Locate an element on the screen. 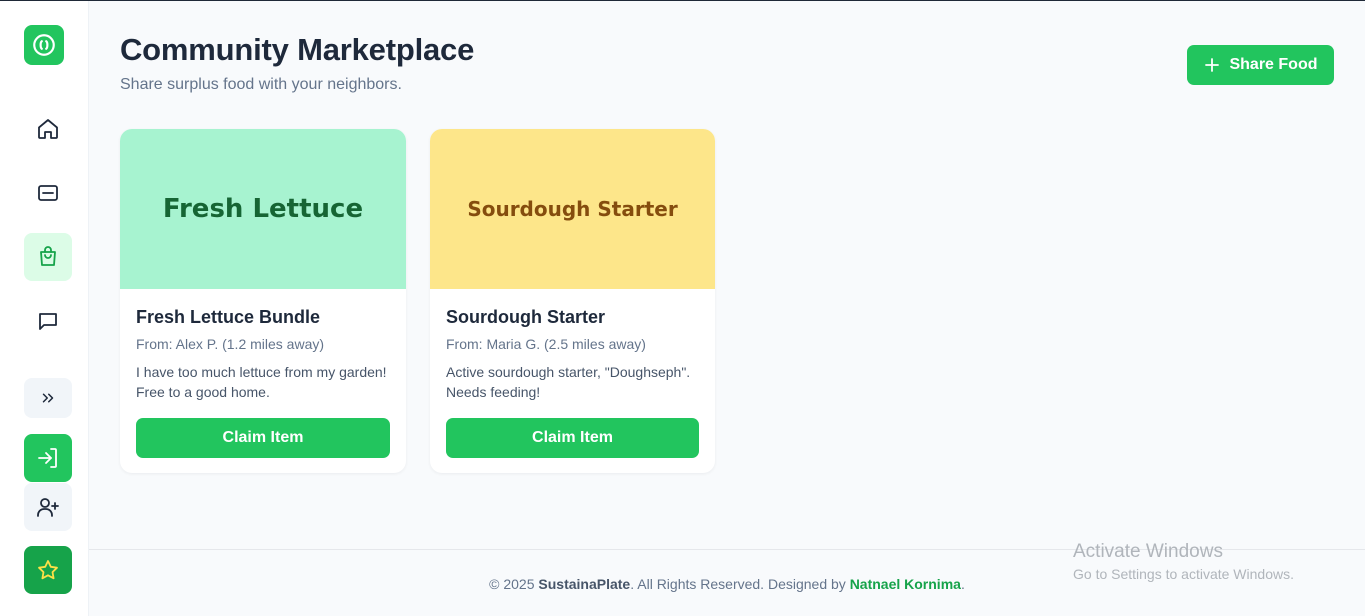 This screenshot has height=616, width=1365. sidebar-expand-button is located at coordinates (48, 398).